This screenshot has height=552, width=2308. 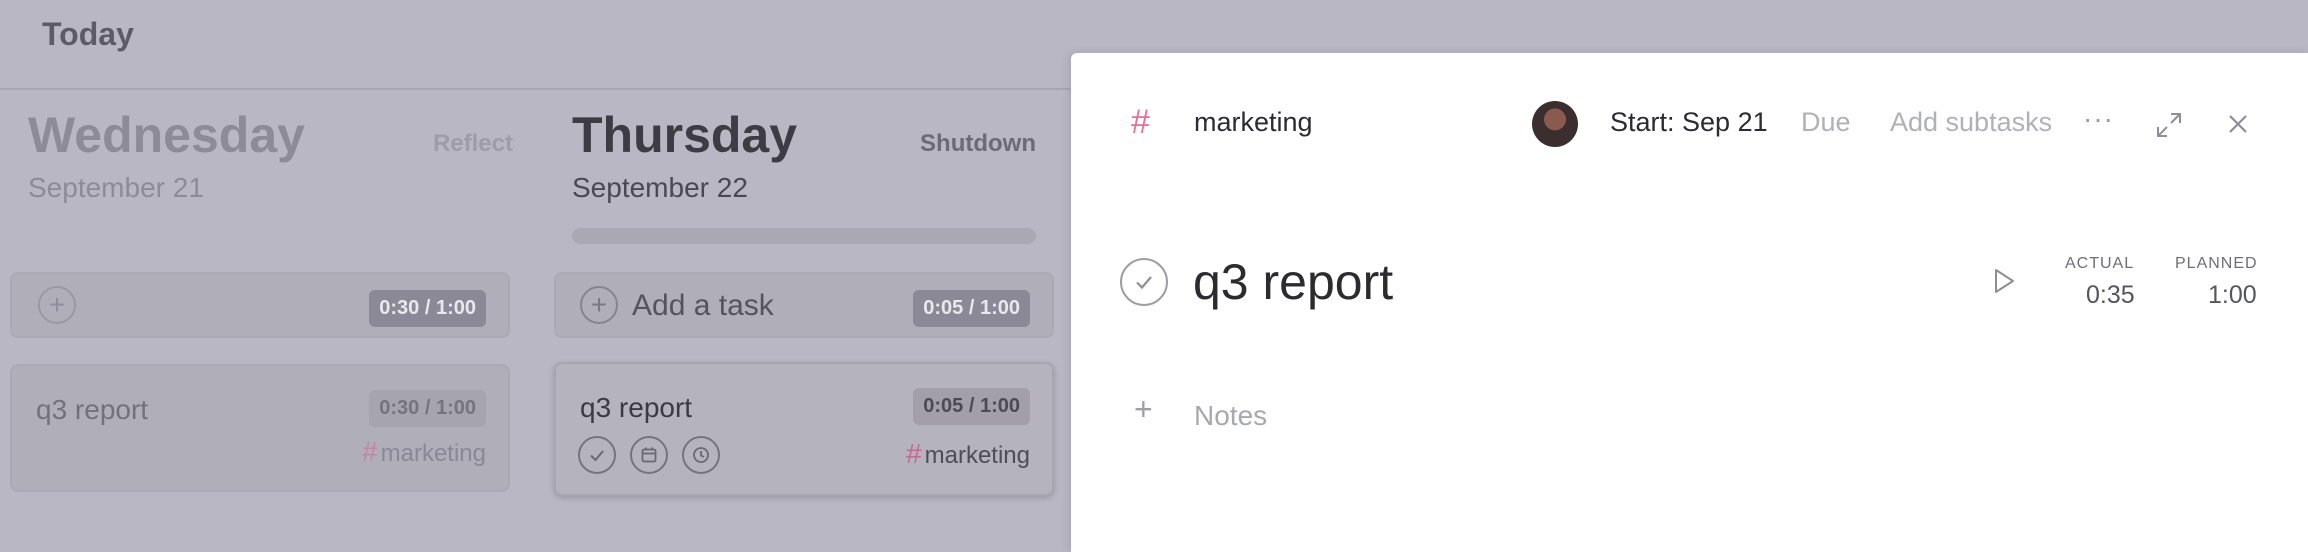 I want to click on planned-time-label: PLANNED, so click(x=2216, y=263).